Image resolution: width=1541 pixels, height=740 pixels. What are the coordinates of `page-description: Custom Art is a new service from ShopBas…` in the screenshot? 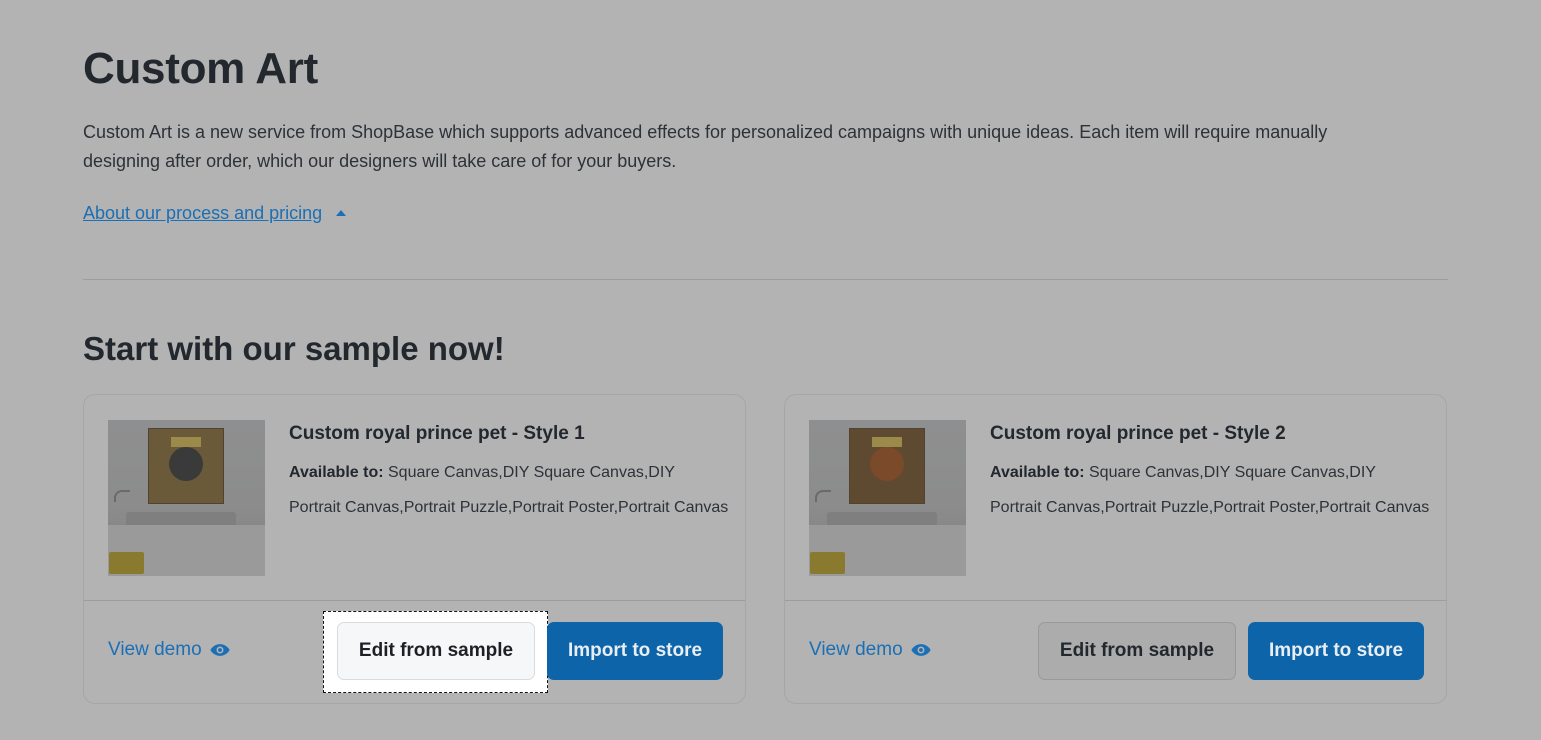 It's located at (705, 146).